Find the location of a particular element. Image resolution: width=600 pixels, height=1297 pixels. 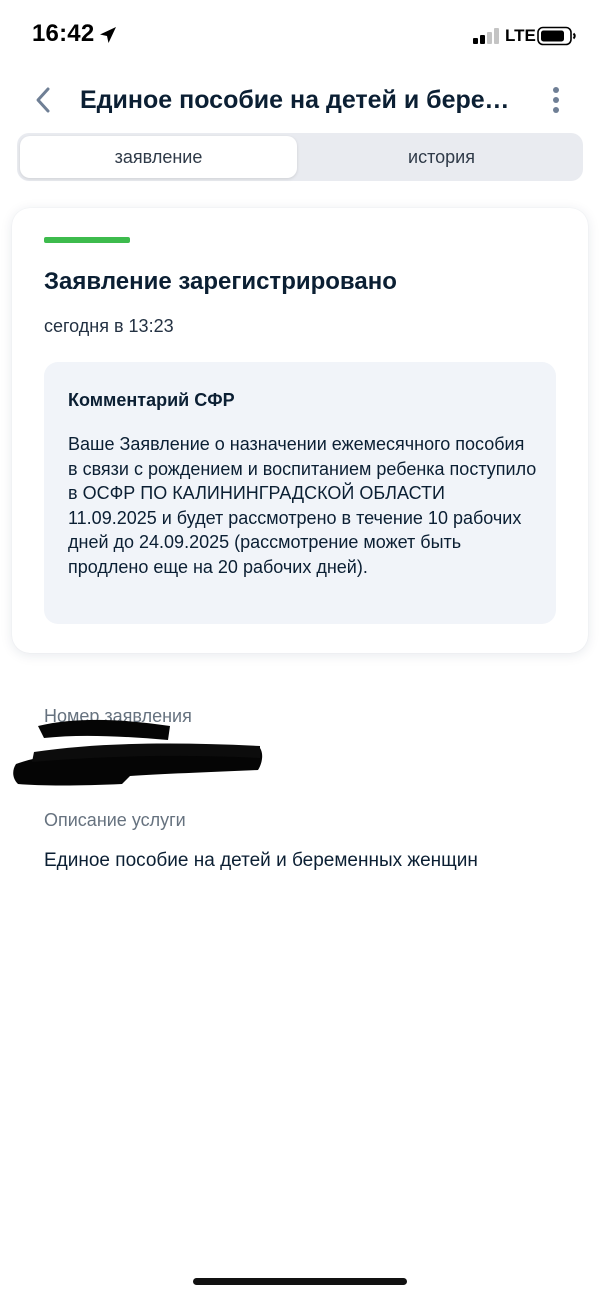

location-arrow-icon is located at coordinates (108, 35).